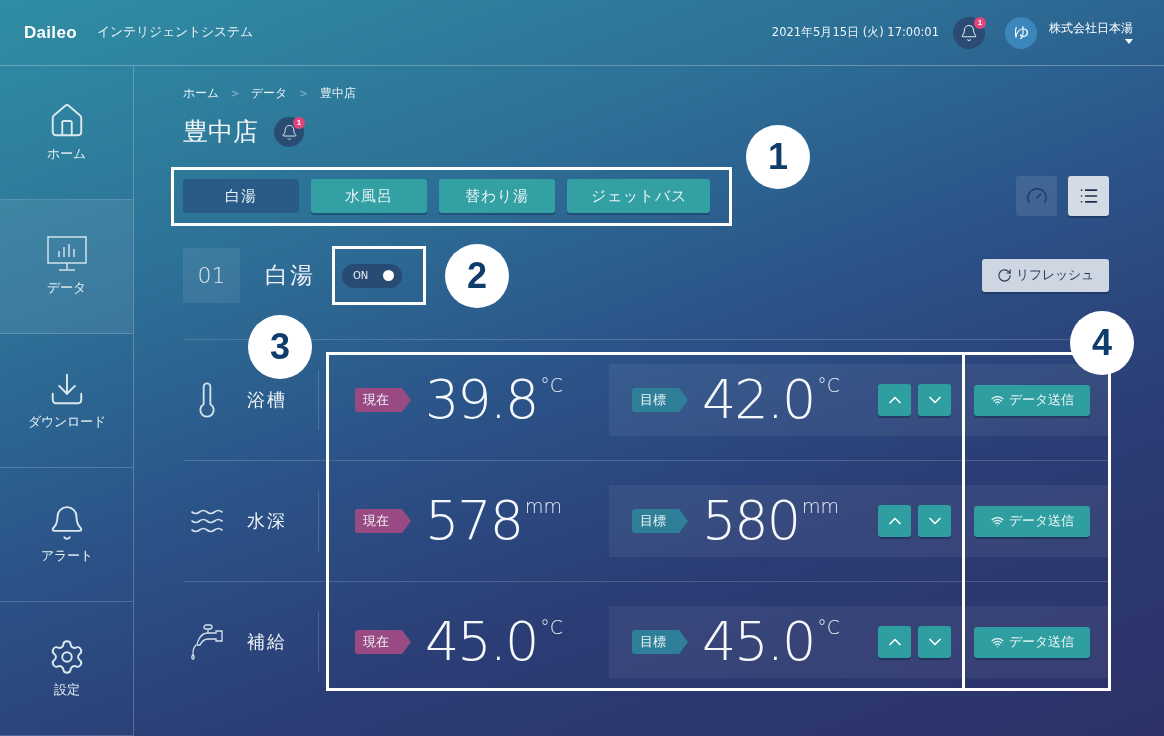 The image size is (1164, 736). I want to click on refresh-icon, so click(1004, 275).